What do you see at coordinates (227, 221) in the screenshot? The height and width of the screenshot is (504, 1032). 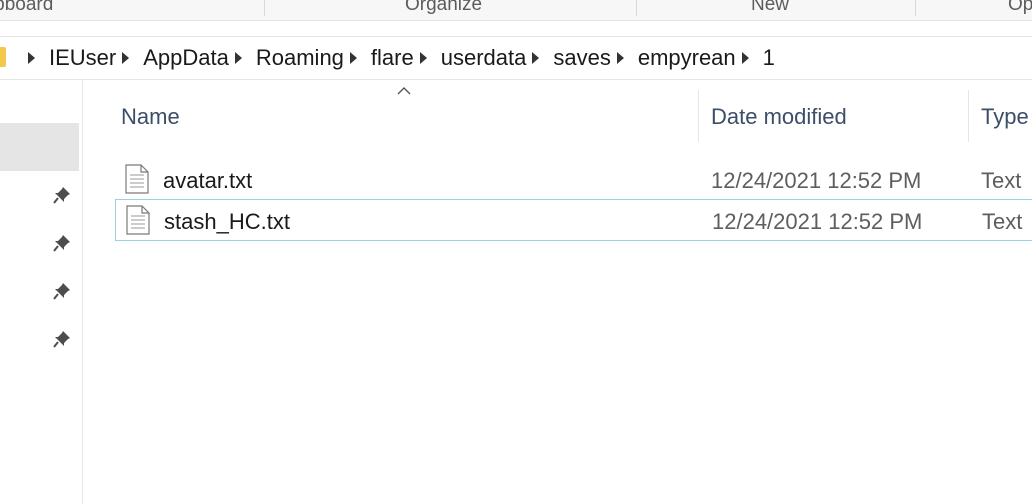 I see `file-name: stash_HC.txt` at bounding box center [227, 221].